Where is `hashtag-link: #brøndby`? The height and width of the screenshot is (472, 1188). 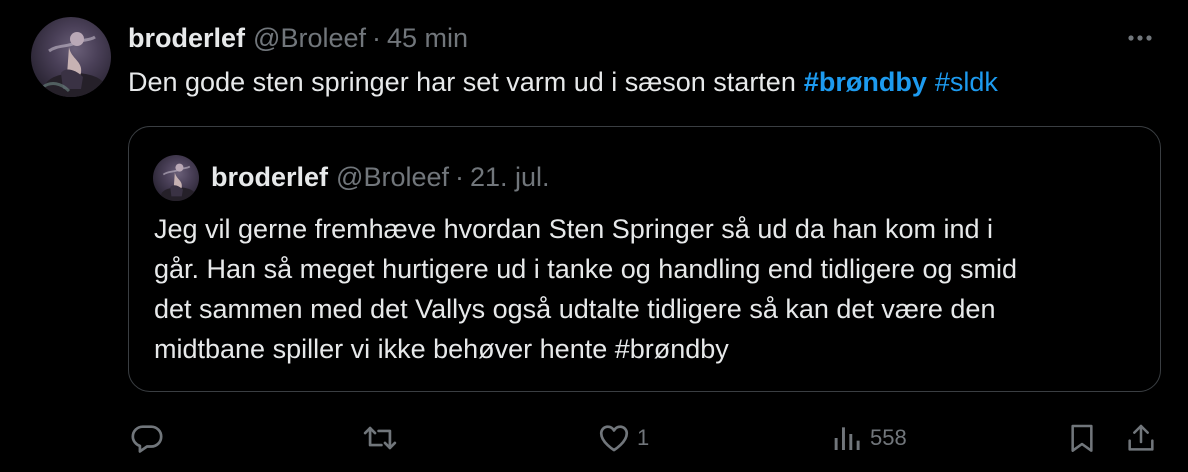
hashtag-link: #brøndby is located at coordinates (865, 82).